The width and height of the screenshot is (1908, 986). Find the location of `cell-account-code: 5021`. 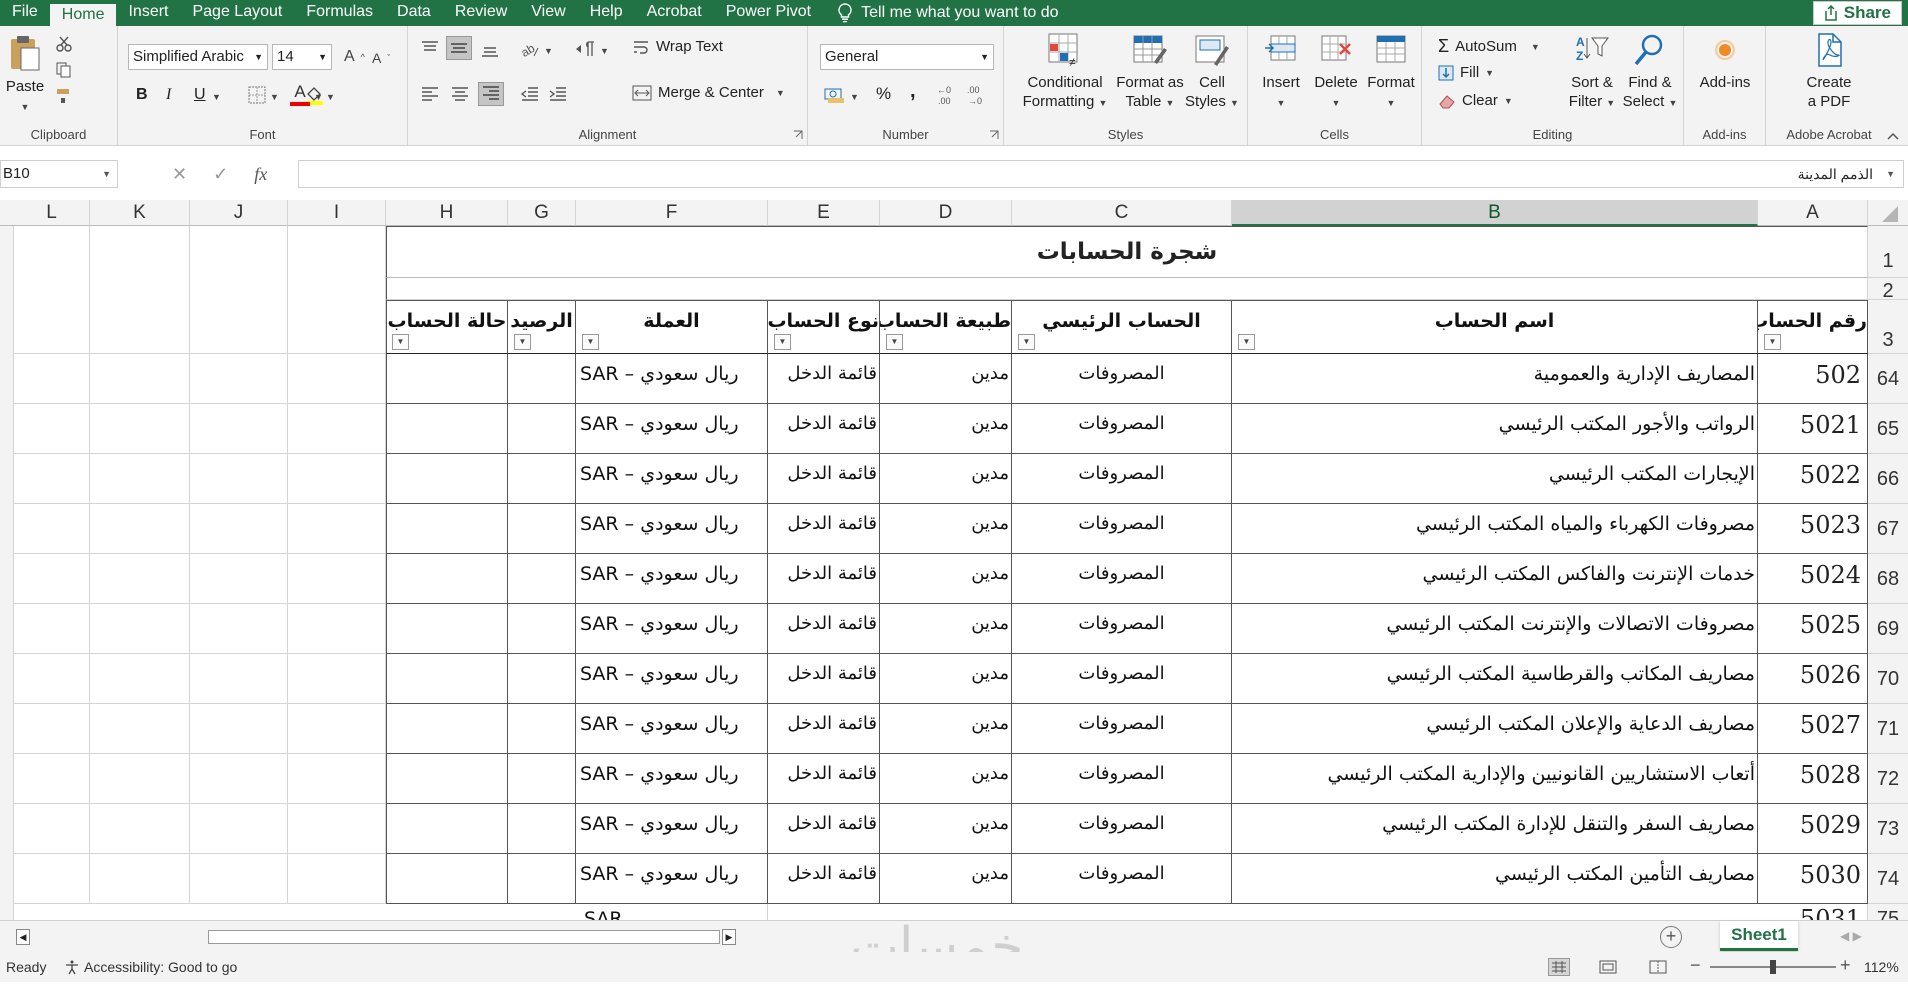

cell-account-code: 5021 is located at coordinates (1813, 429).